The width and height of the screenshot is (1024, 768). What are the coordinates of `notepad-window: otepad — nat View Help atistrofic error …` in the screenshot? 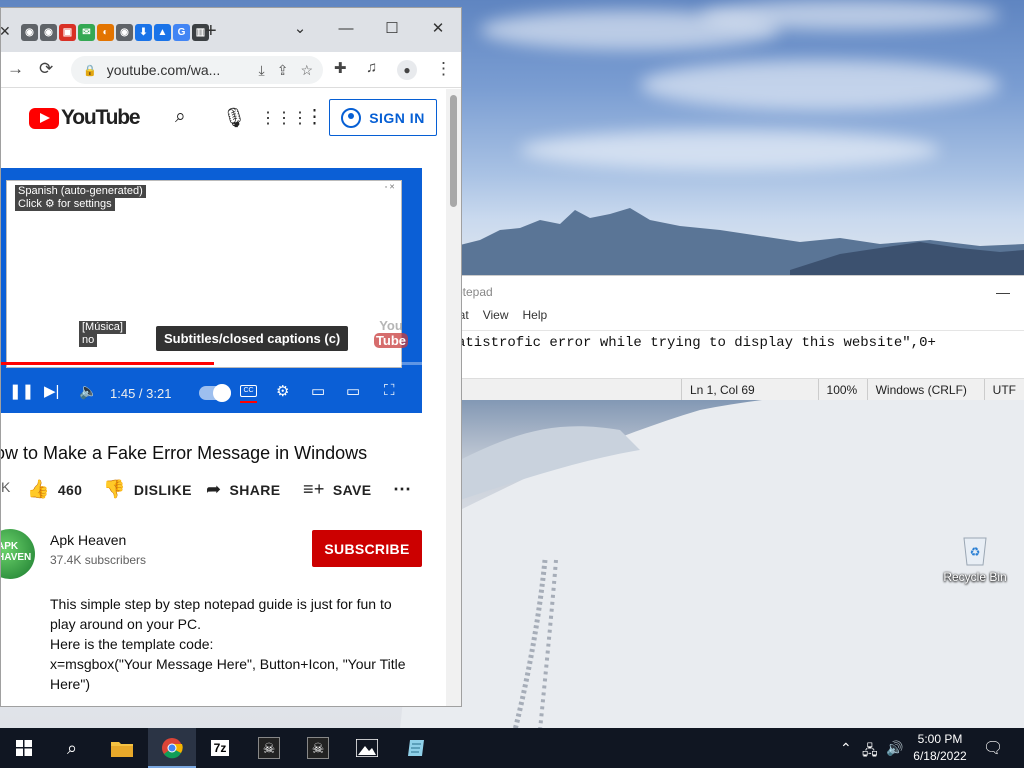 It's located at (732, 337).